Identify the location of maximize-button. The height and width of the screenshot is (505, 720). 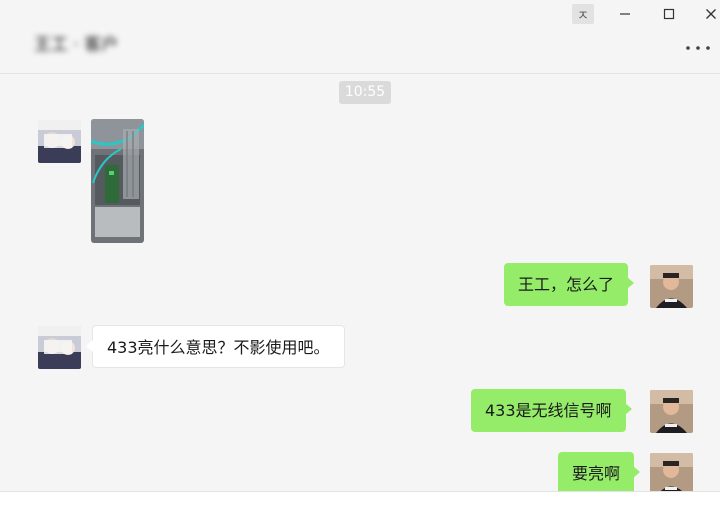
(669, 14).